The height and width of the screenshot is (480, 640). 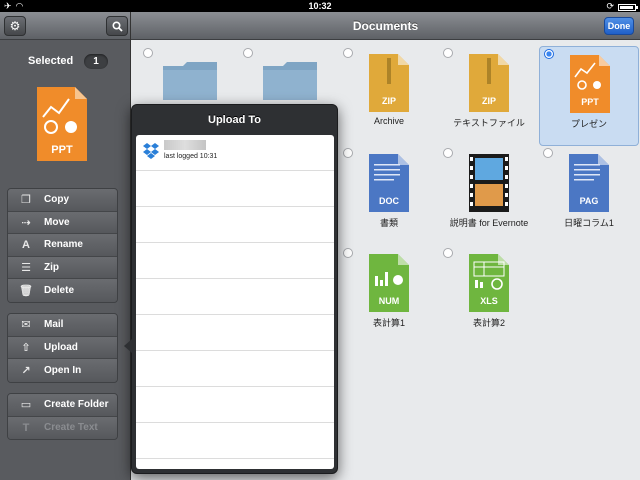 What do you see at coordinates (26, 200) in the screenshot?
I see `copy-icon: ❐` at bounding box center [26, 200].